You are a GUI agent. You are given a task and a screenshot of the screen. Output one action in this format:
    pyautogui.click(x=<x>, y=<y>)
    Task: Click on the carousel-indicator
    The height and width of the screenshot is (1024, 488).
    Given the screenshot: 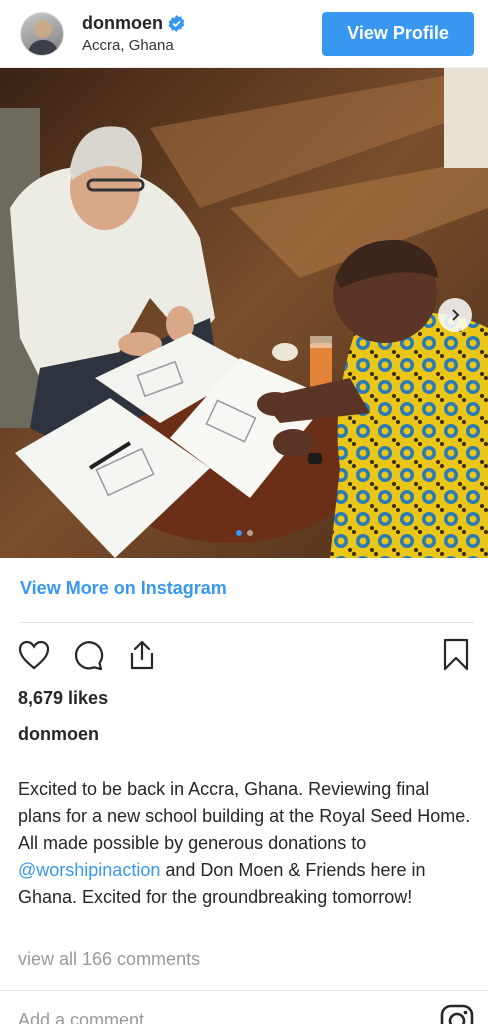 What is the action you would take?
    pyautogui.click(x=244, y=533)
    